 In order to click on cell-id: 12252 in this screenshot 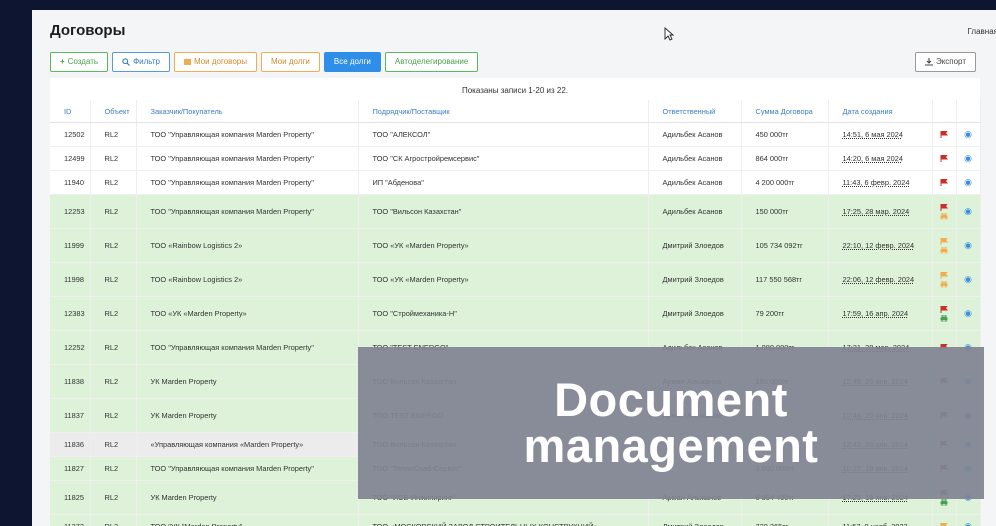, I will do `click(70, 347)`.